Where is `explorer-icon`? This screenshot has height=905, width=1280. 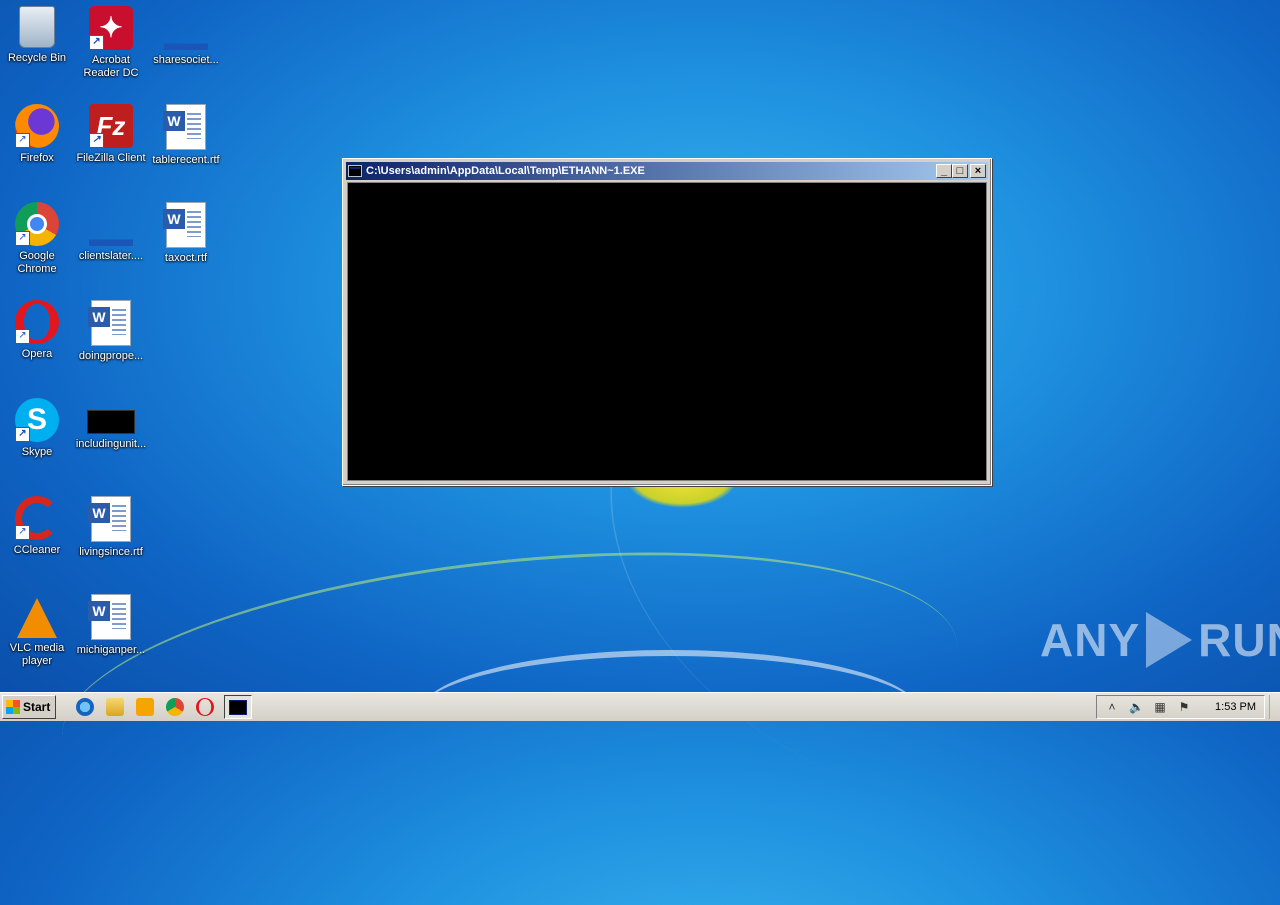
explorer-icon is located at coordinates (115, 707).